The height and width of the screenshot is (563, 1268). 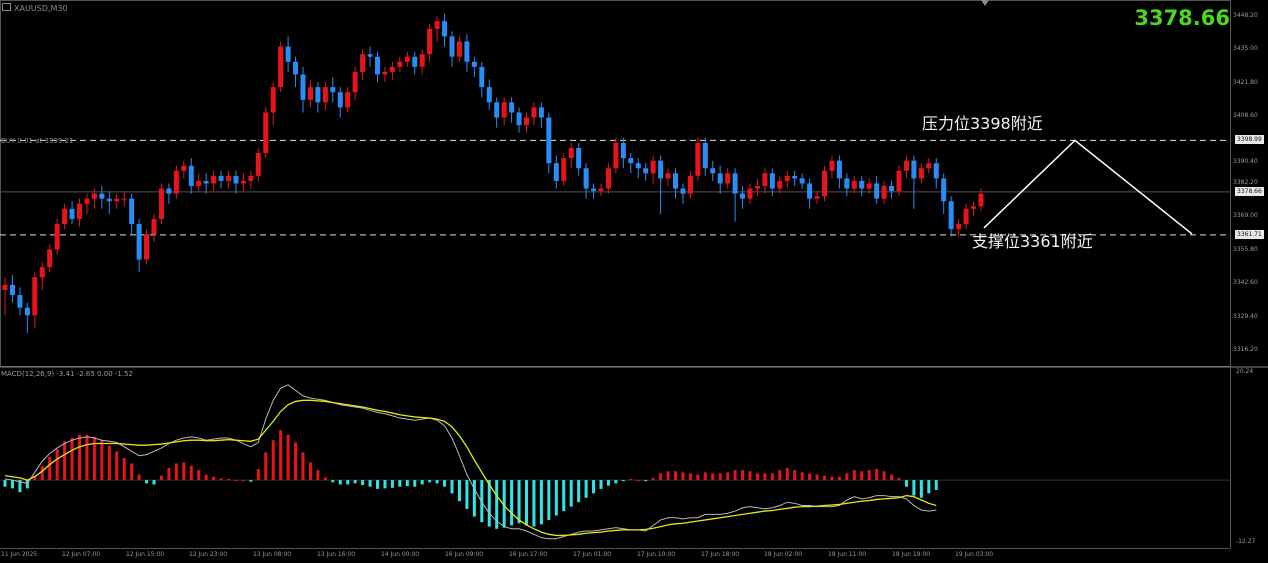 What do you see at coordinates (208, 554) in the screenshot?
I see `time-tick: 12 Jun 23:00` at bounding box center [208, 554].